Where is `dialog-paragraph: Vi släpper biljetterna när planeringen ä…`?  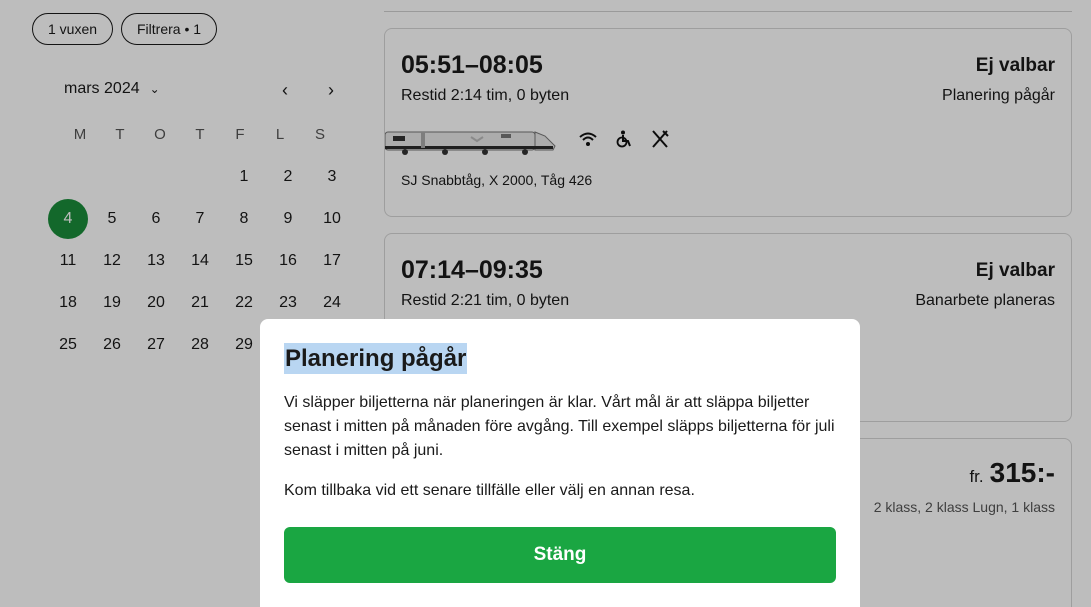 dialog-paragraph: Vi släpper biljetterna när planeringen ä… is located at coordinates (559, 426).